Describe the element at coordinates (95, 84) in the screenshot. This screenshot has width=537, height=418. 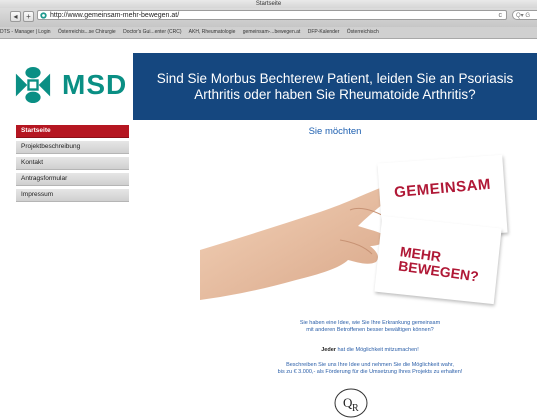
I see `logo-text: MSD` at that location.